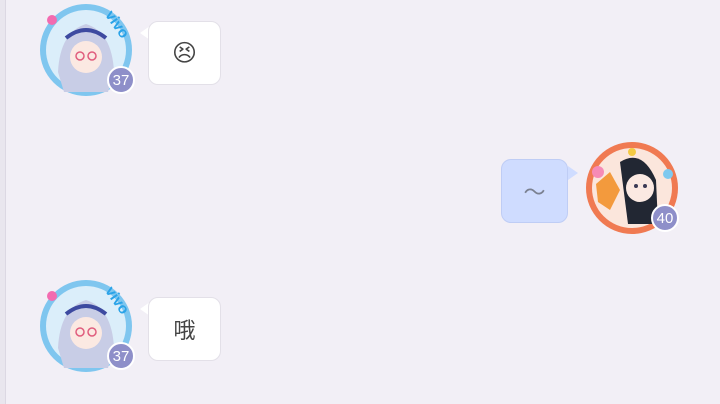 The height and width of the screenshot is (404, 720). Describe the element at coordinates (184, 331) in the screenshot. I see `message-text: 哦` at that location.